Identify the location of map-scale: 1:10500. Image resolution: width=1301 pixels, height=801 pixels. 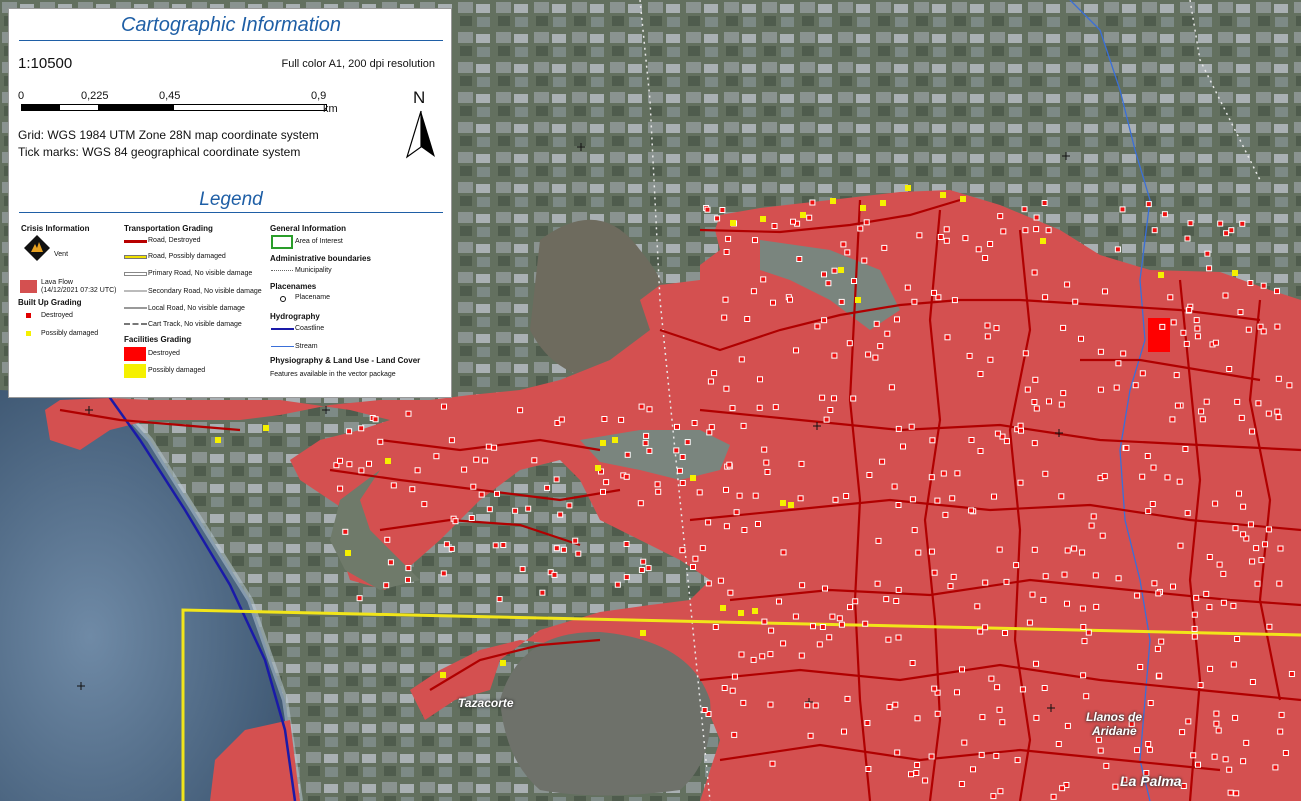
(45, 63).